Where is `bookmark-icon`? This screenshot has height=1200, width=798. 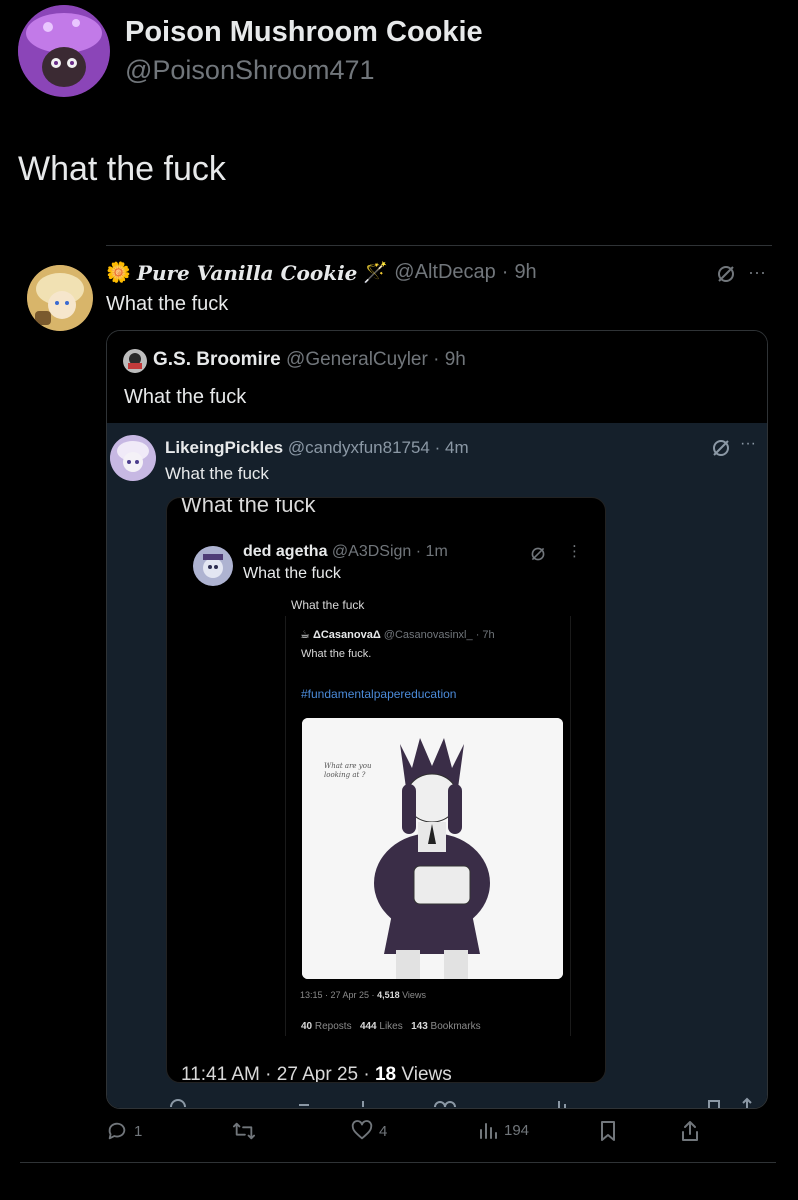 bookmark-icon is located at coordinates (608, 1131).